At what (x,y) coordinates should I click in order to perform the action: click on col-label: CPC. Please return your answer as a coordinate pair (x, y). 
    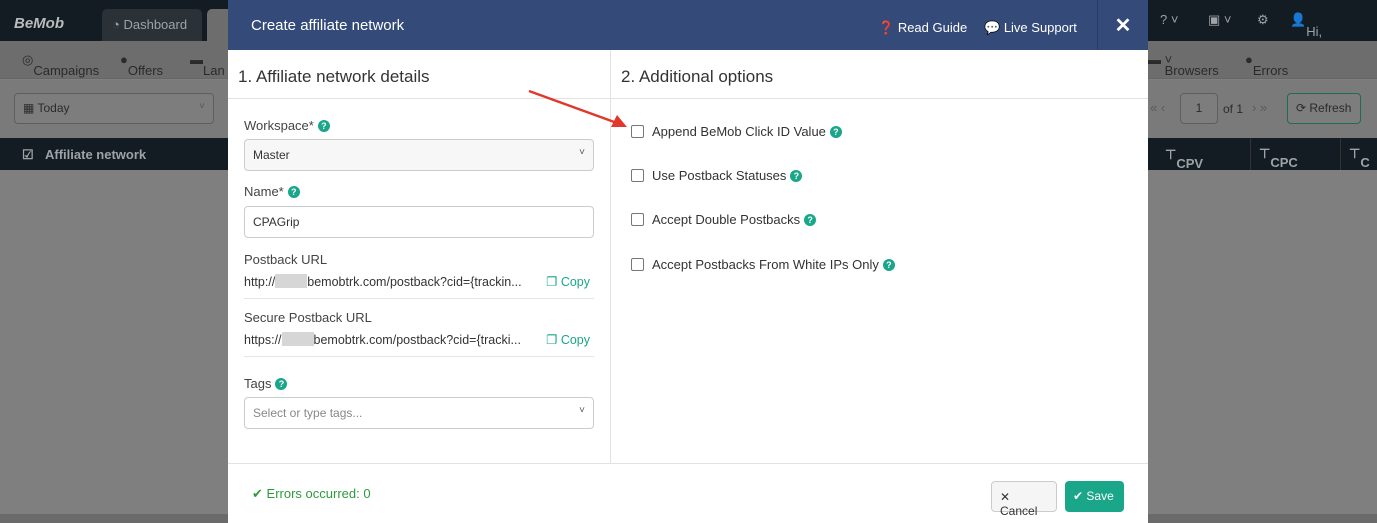
    Looking at the image, I should click on (1284, 162).